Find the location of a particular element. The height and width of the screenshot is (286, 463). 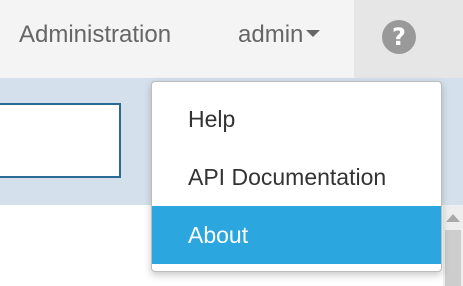

user-menu-toggle: admin is located at coordinates (279, 35).